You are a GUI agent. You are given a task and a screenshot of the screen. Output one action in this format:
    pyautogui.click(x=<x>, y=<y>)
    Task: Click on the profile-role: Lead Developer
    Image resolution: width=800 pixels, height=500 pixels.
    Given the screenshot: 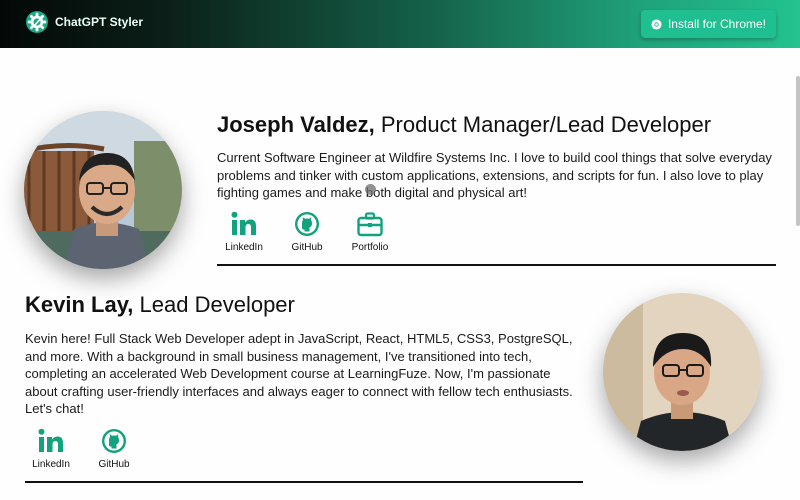 What is the action you would take?
    pyautogui.click(x=214, y=304)
    